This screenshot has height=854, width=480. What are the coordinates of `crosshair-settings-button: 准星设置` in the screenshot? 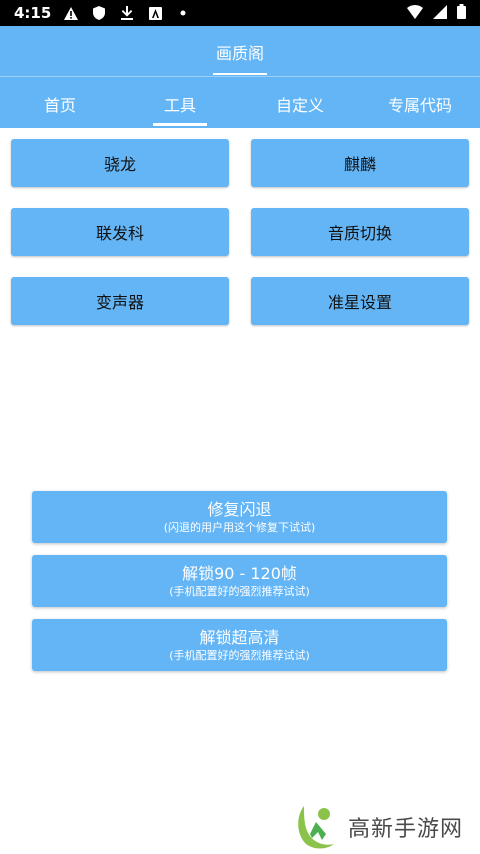 It's located at (360, 301).